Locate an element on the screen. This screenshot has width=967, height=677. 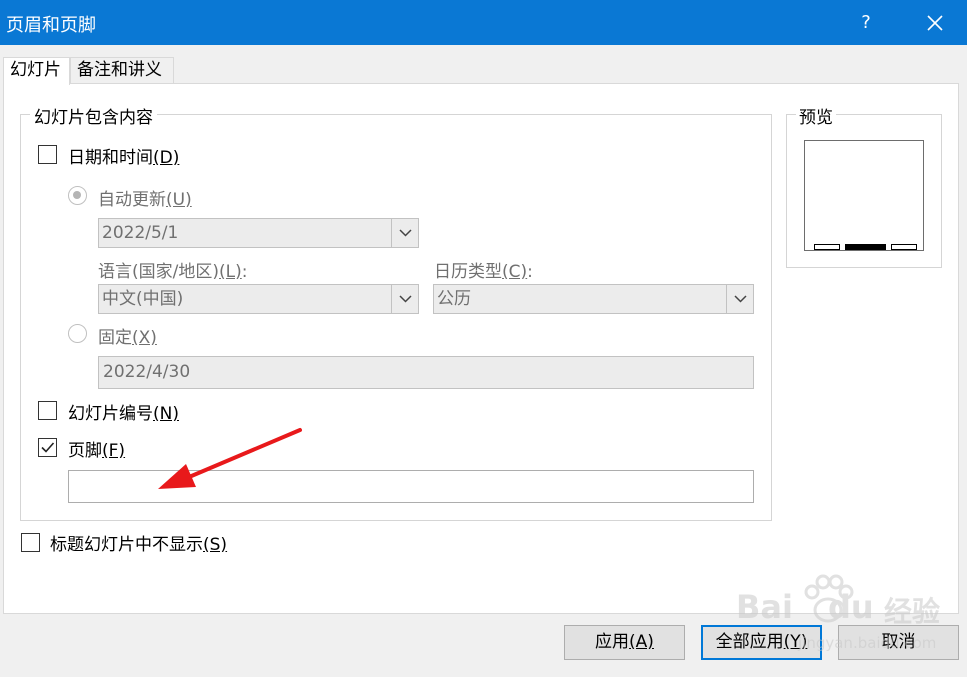
date-time-label: 日期和时间(D) is located at coordinates (123, 155).